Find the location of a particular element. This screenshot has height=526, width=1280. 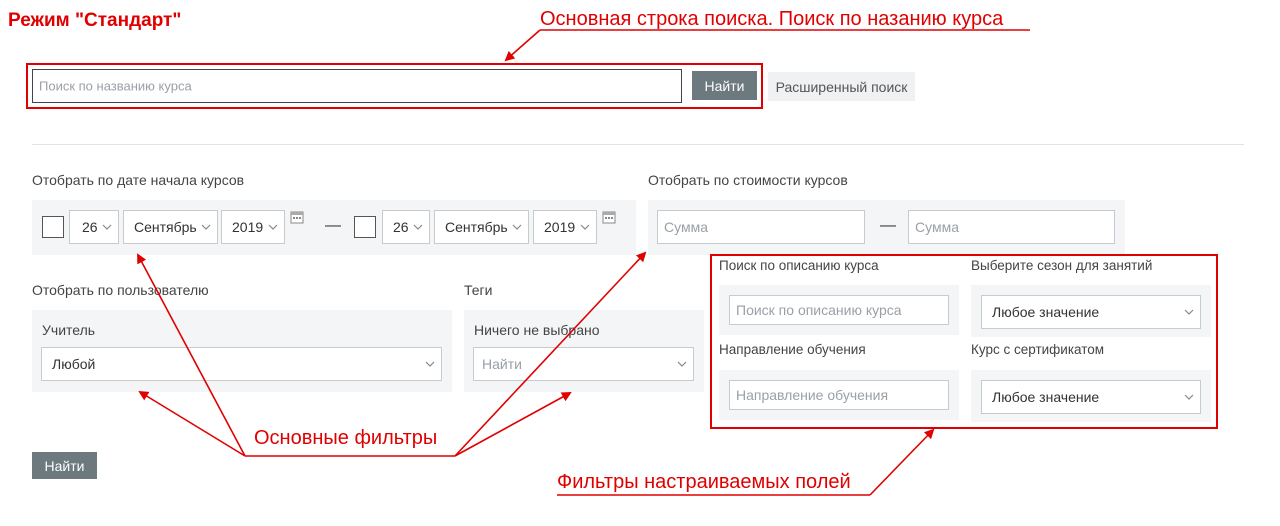

date-to-day-value: 26 is located at coordinates (401, 227).